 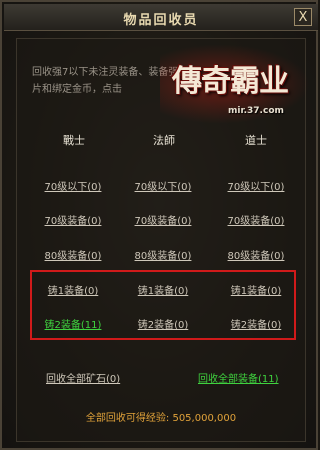 What do you see at coordinates (163, 289) in the screenshot?
I see `mage-cast1-link: 铸1装备(0)` at bounding box center [163, 289].